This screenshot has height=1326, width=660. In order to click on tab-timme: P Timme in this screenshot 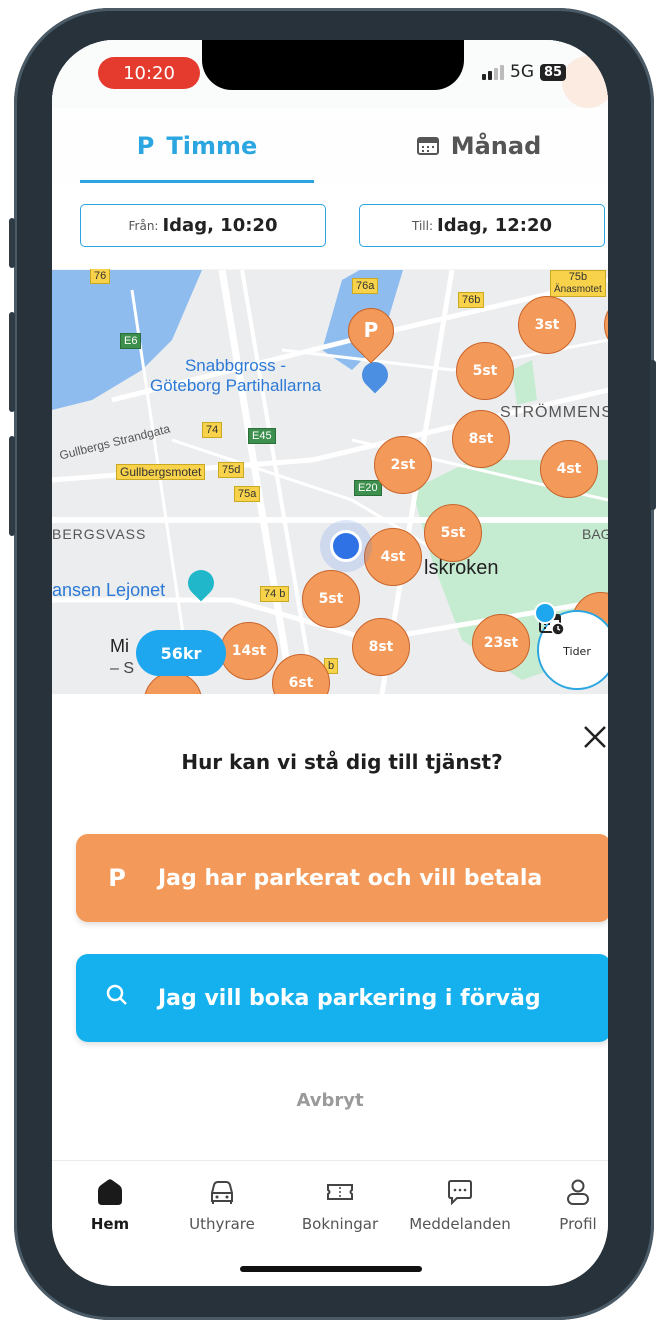, I will do `click(197, 146)`.